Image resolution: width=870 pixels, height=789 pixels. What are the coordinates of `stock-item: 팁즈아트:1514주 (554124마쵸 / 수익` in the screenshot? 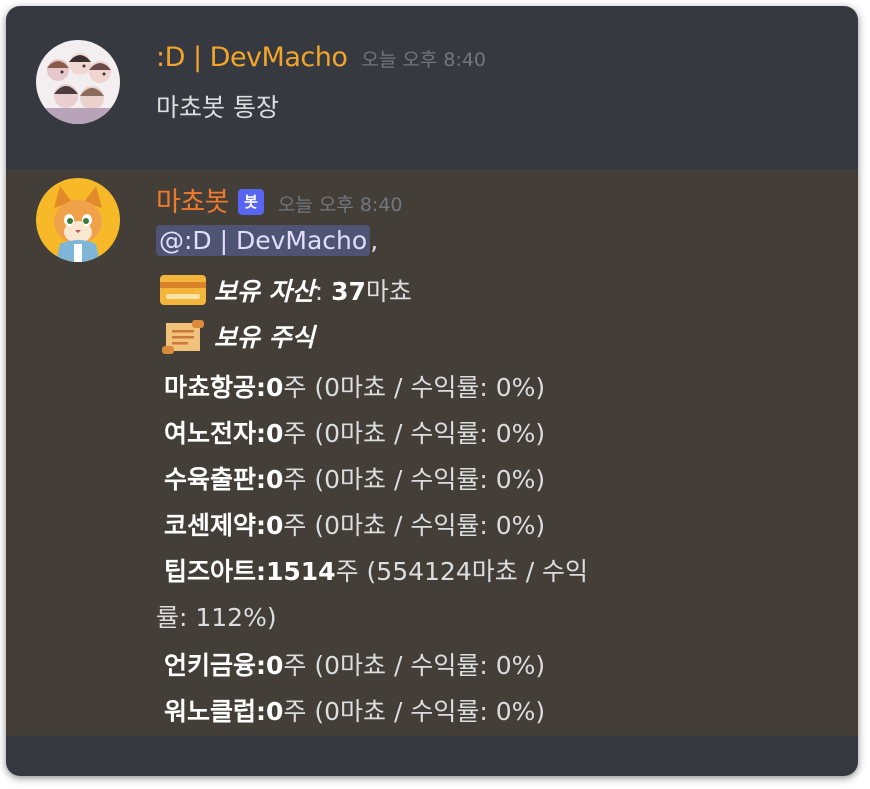 It's located at (376, 571).